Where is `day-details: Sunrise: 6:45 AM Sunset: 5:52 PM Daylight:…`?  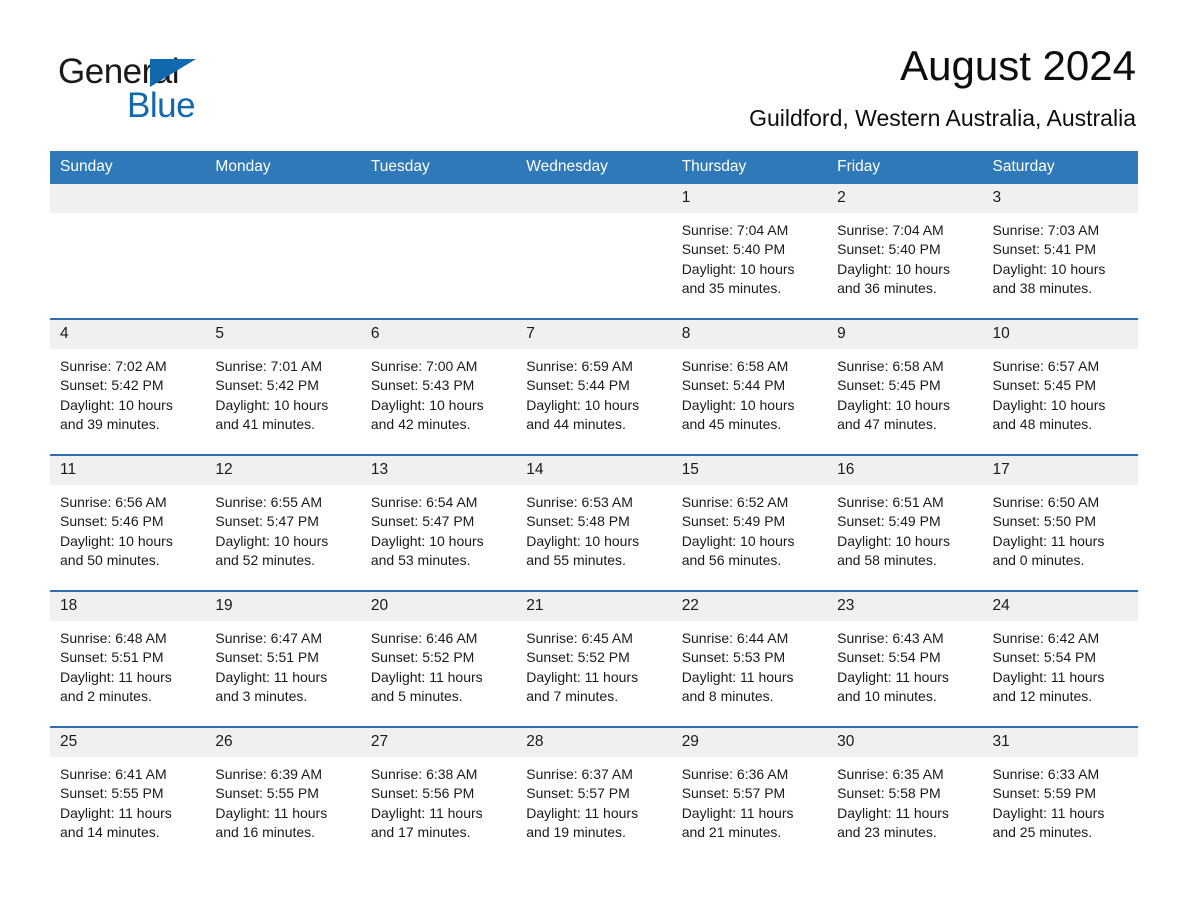
day-details: Sunrise: 6:45 AM Sunset: 5:52 PM Daylight:… is located at coordinates (593, 664).